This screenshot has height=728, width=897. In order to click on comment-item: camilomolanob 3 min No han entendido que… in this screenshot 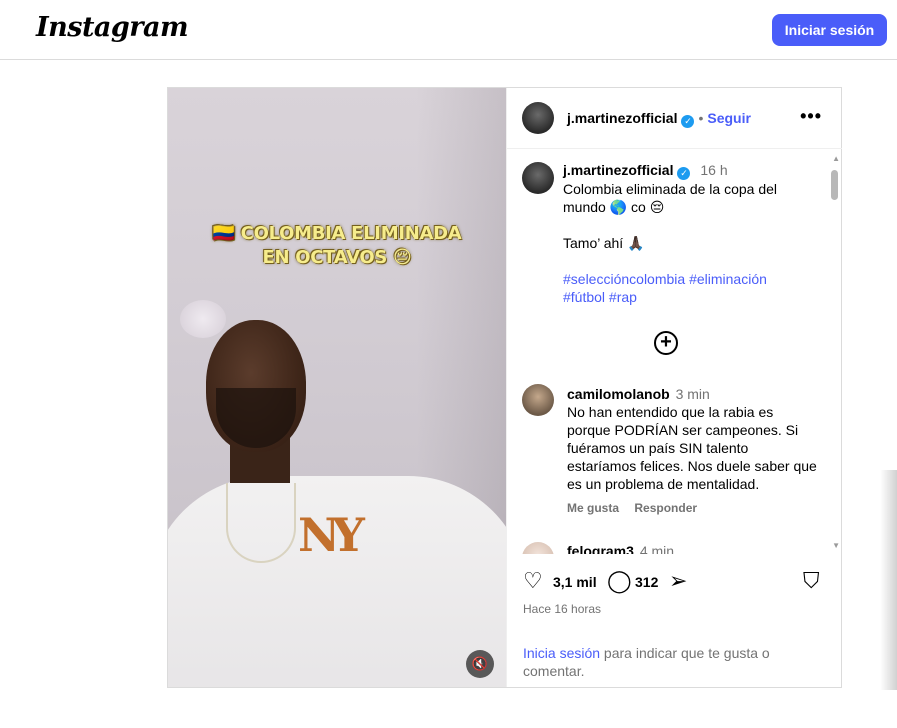, I will do `click(693, 450)`.